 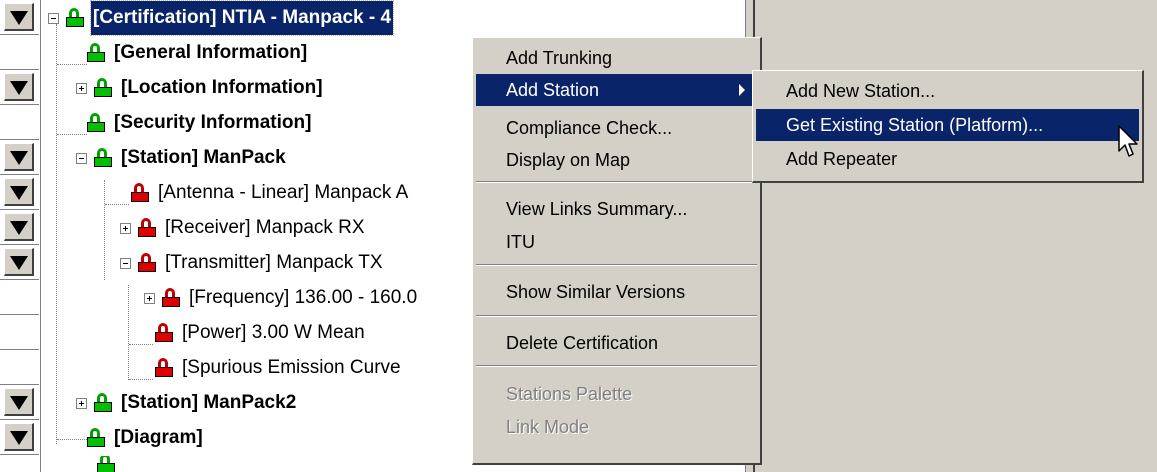 I want to click on tree-node-spurious-emission: [Spurious Emission Curve, so click(x=278, y=368).